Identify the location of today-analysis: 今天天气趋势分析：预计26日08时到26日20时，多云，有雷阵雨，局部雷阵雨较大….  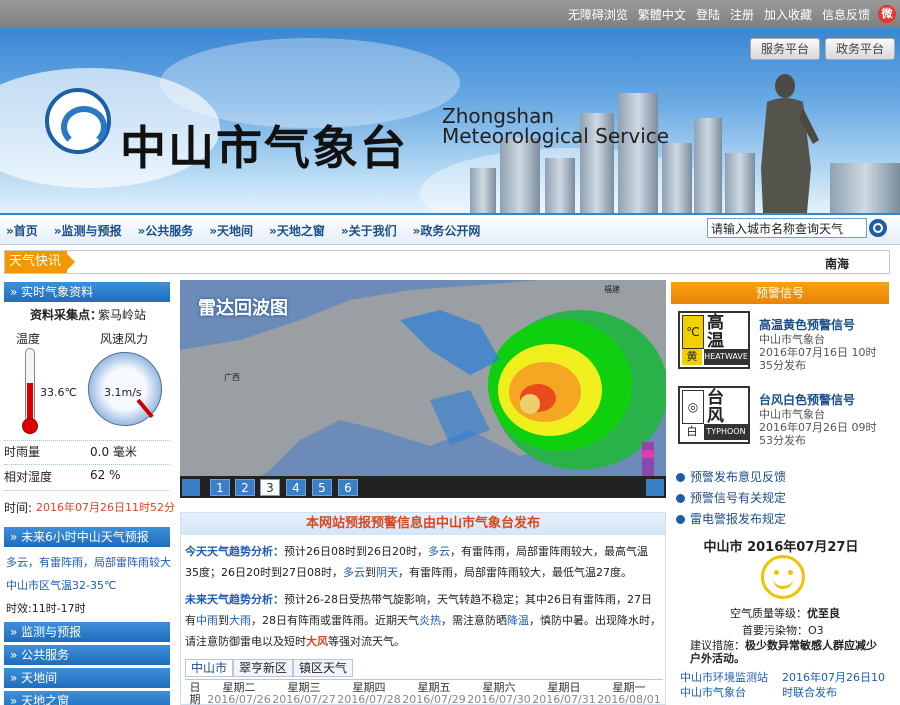
(416, 562).